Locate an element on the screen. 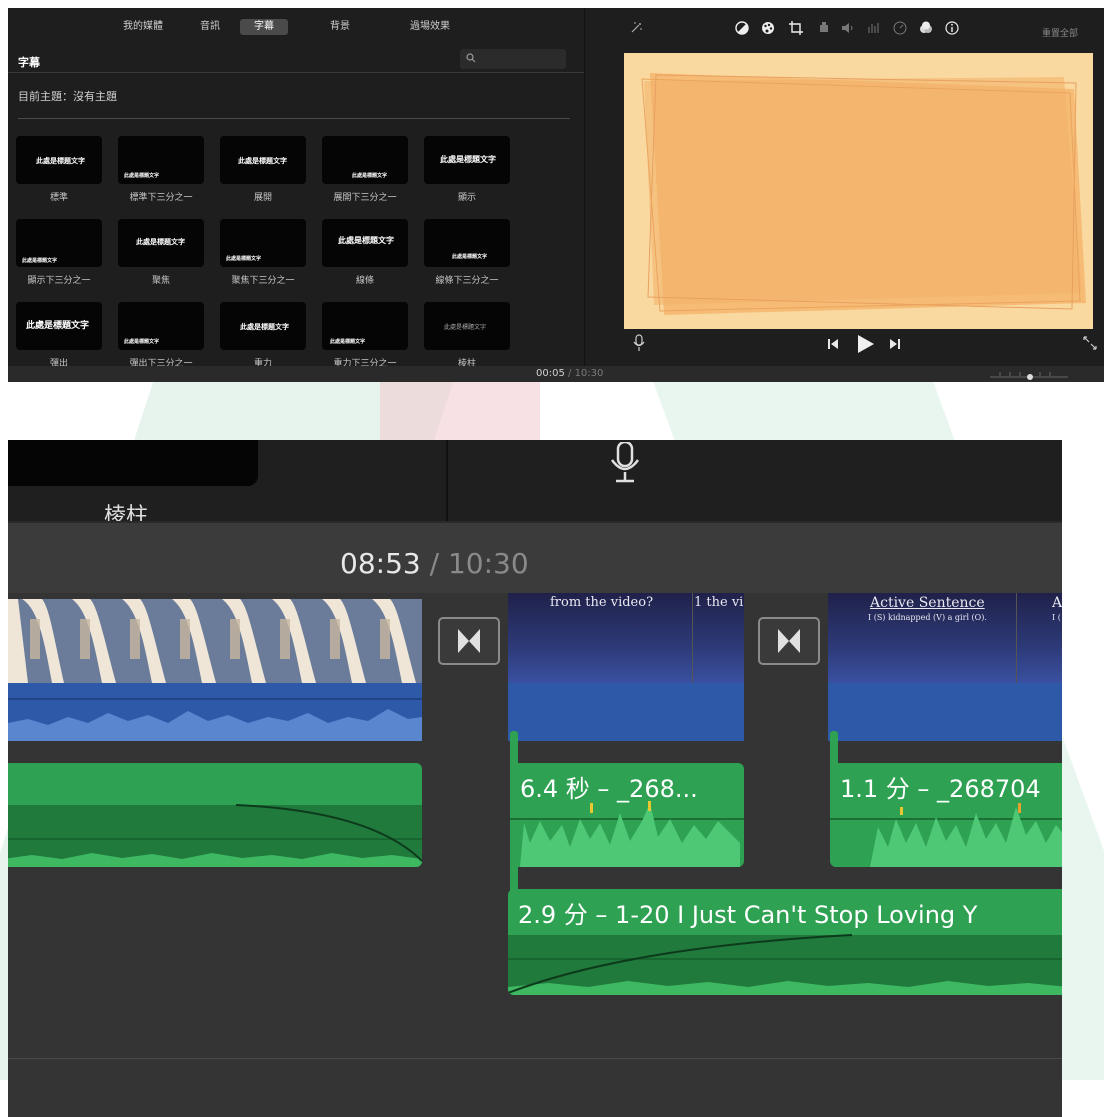 This screenshot has width=1104, height=1117. audio-clip is located at coordinates (215, 815).